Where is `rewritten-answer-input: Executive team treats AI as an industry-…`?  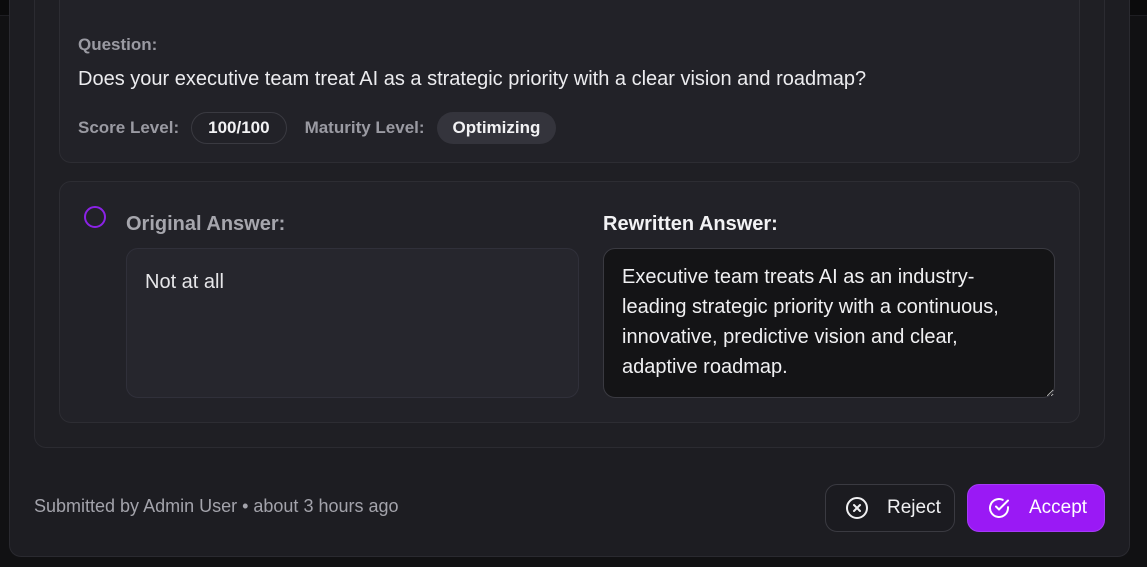 rewritten-answer-input: Executive team treats AI as an industry-… is located at coordinates (829, 323).